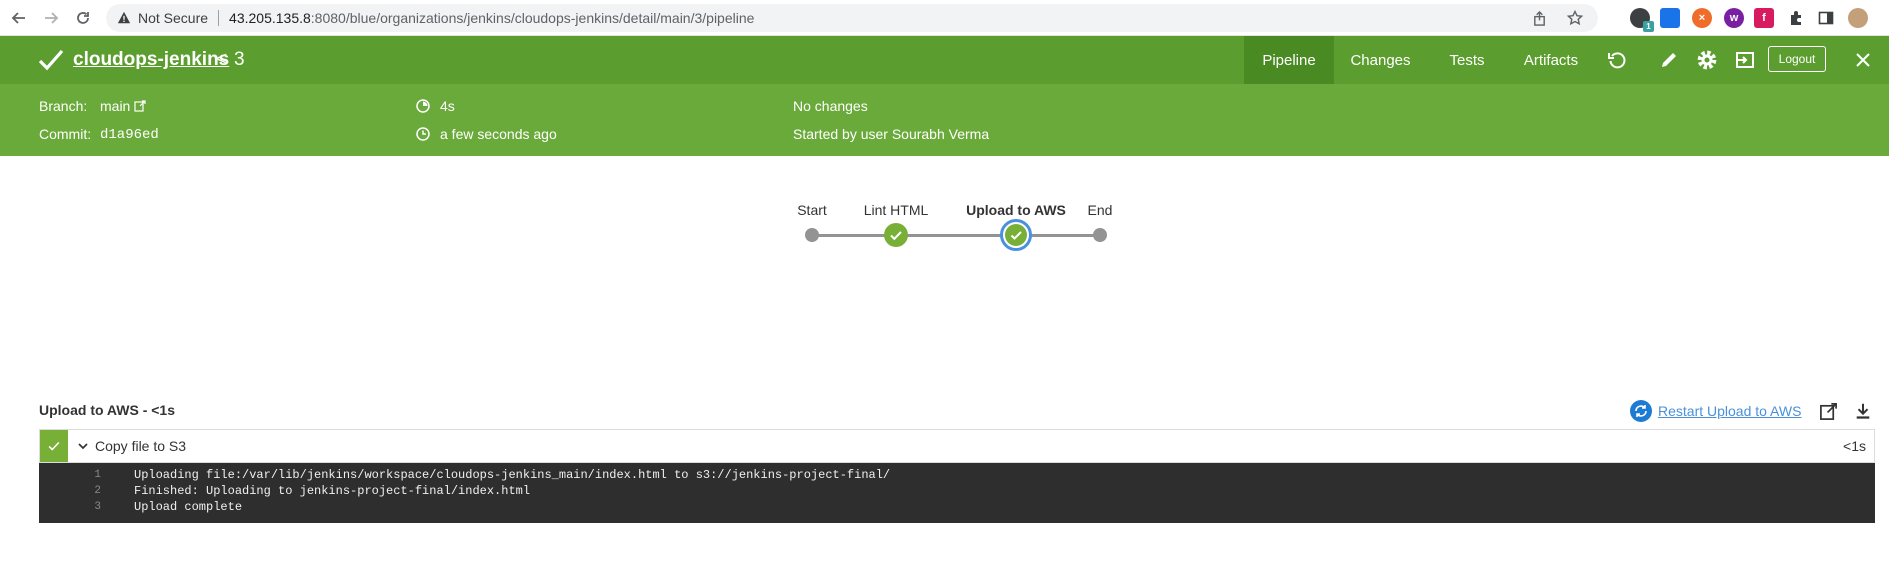  What do you see at coordinates (957, 508) in the screenshot?
I see `log-line: 3 Upload complete` at bounding box center [957, 508].